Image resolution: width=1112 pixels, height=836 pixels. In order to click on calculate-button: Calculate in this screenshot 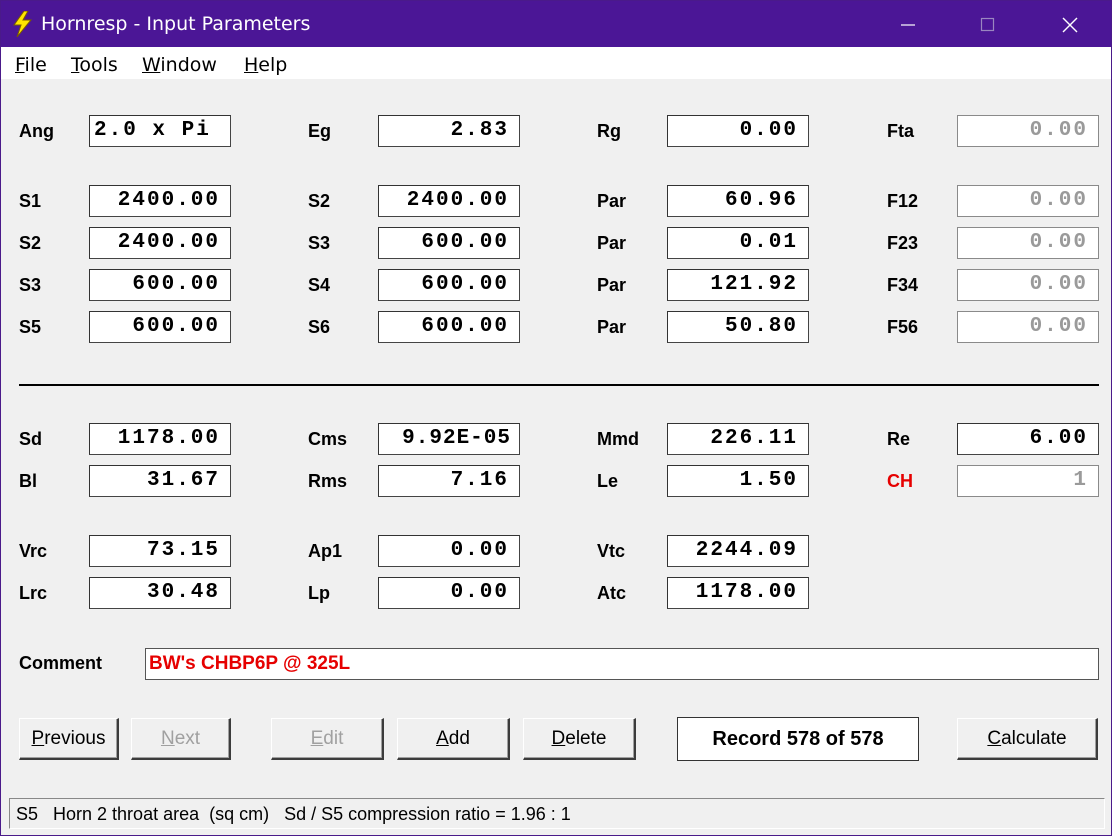, I will do `click(1027, 739)`.